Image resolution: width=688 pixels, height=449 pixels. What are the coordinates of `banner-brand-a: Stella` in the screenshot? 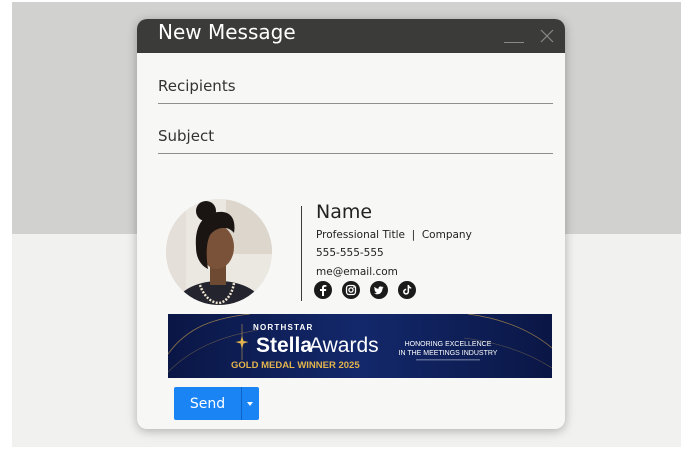 It's located at (284, 345).